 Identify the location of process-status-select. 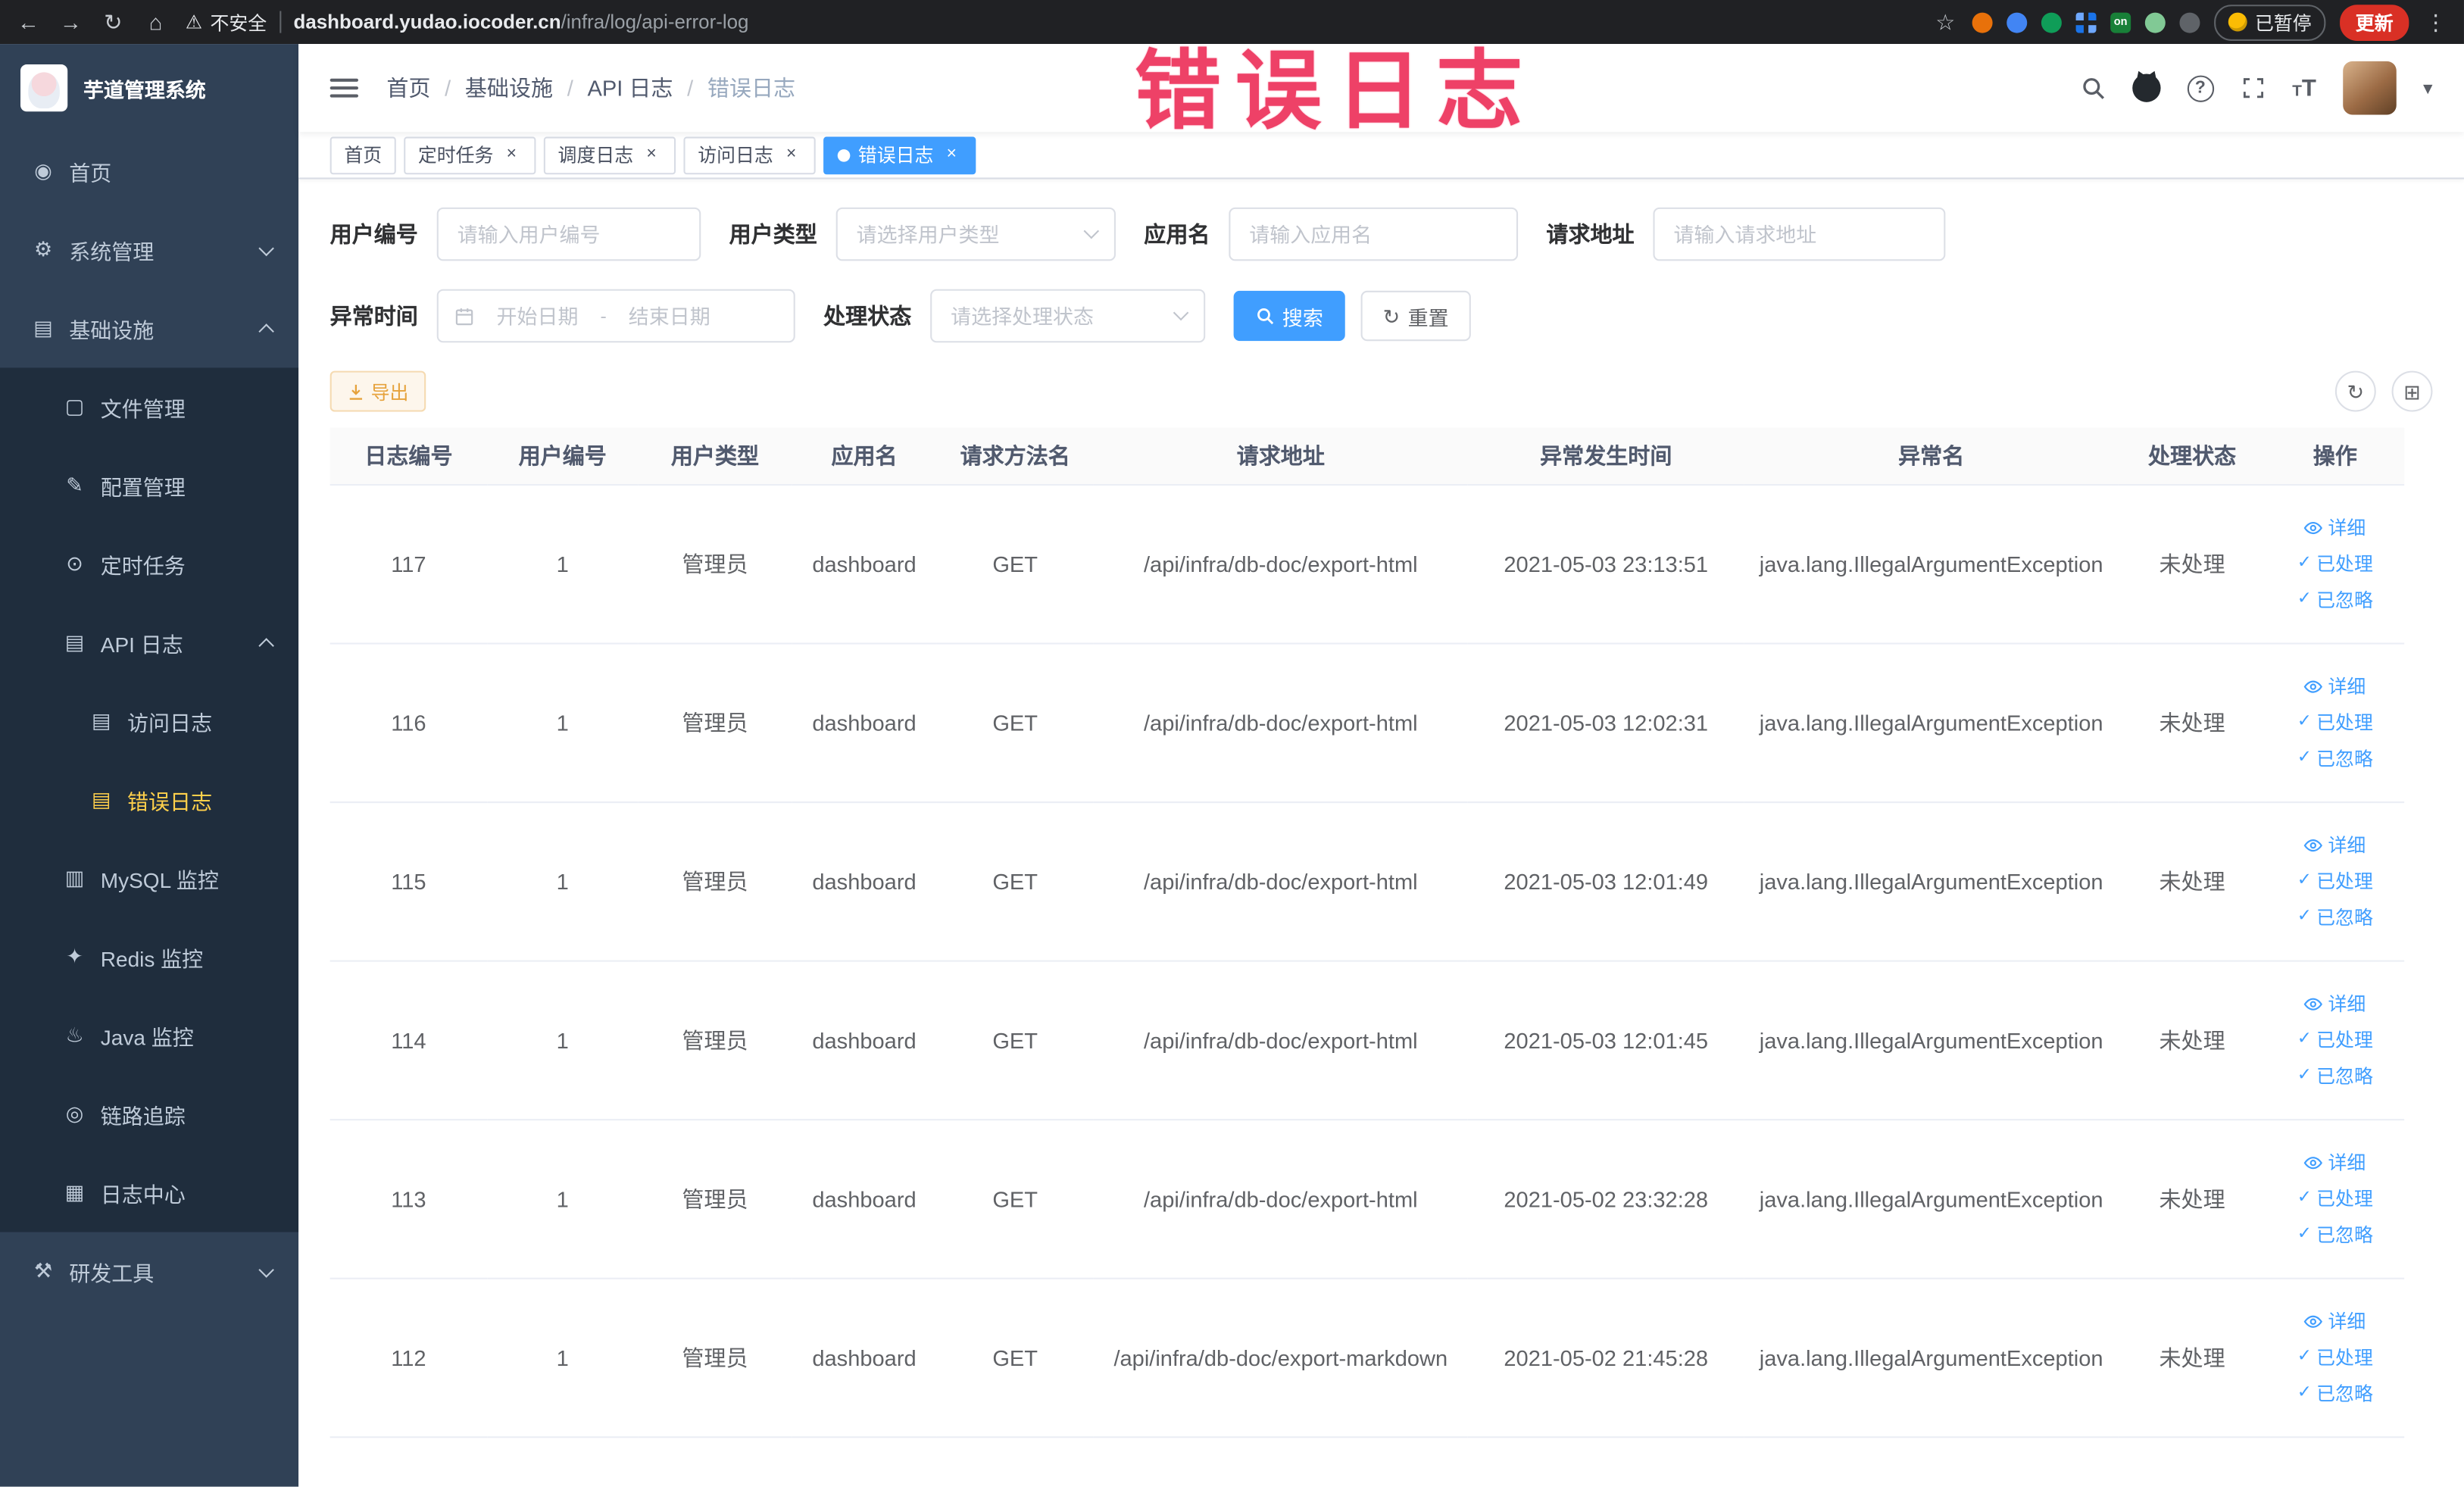
(1068, 316).